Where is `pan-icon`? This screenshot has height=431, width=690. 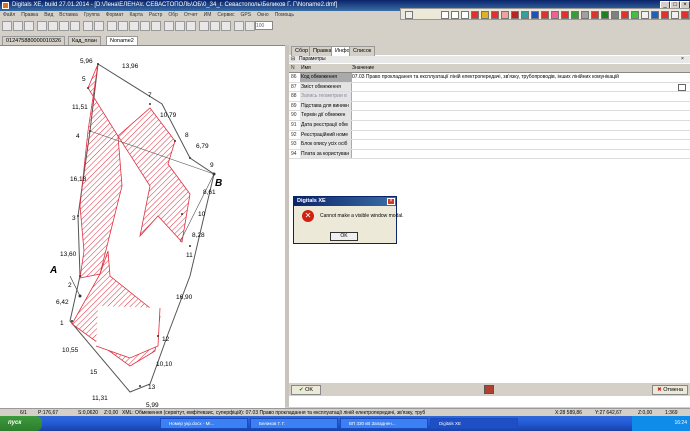 pan-icon is located at coordinates (123, 26).